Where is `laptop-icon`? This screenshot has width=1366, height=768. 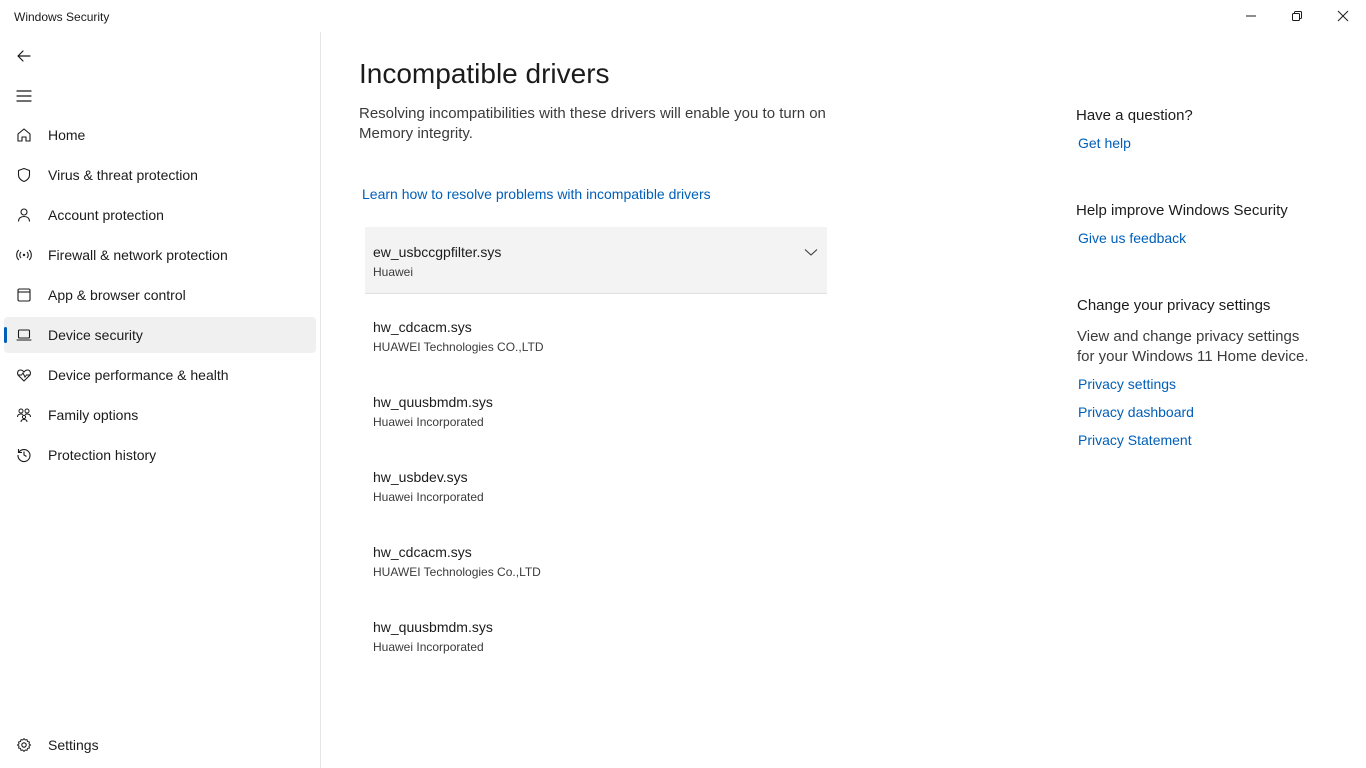 laptop-icon is located at coordinates (24, 335).